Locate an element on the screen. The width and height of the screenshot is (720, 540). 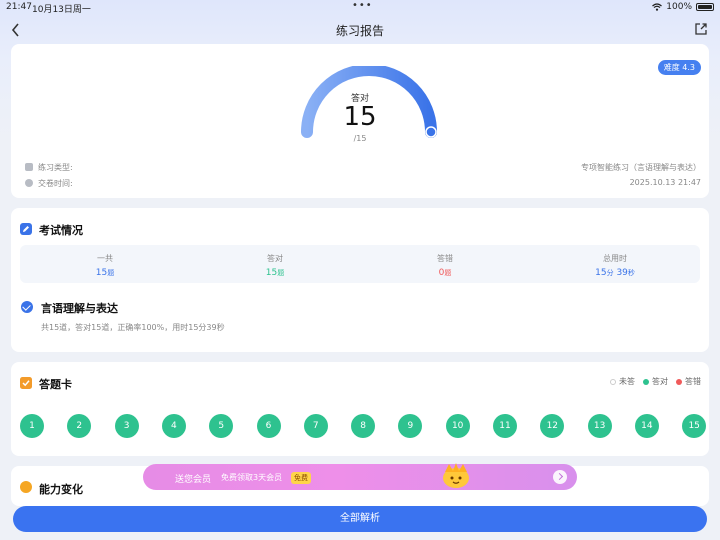
practice-type-row: 练习类型: 专项智能练习（言语理解与表达） is located at coordinates (363, 167).